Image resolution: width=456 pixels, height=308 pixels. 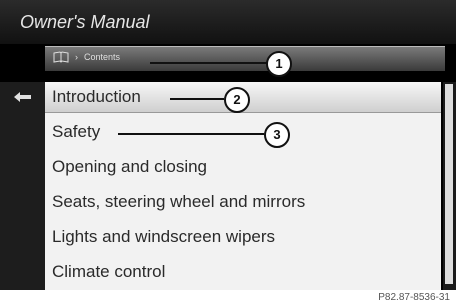 What do you see at coordinates (414, 297) in the screenshot?
I see `image-code: P82.87-8536-31` at bounding box center [414, 297].